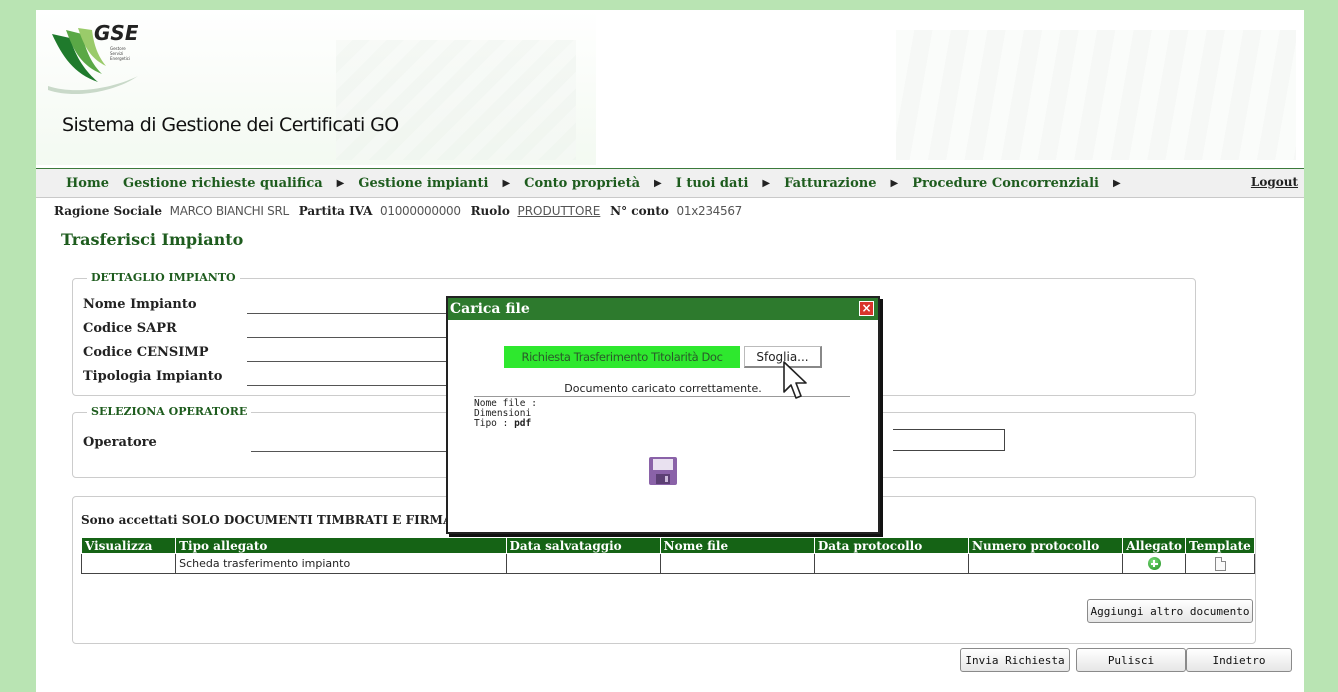  What do you see at coordinates (140, 304) in the screenshot?
I see `nome-impianto-label: Nome Impianto` at bounding box center [140, 304].